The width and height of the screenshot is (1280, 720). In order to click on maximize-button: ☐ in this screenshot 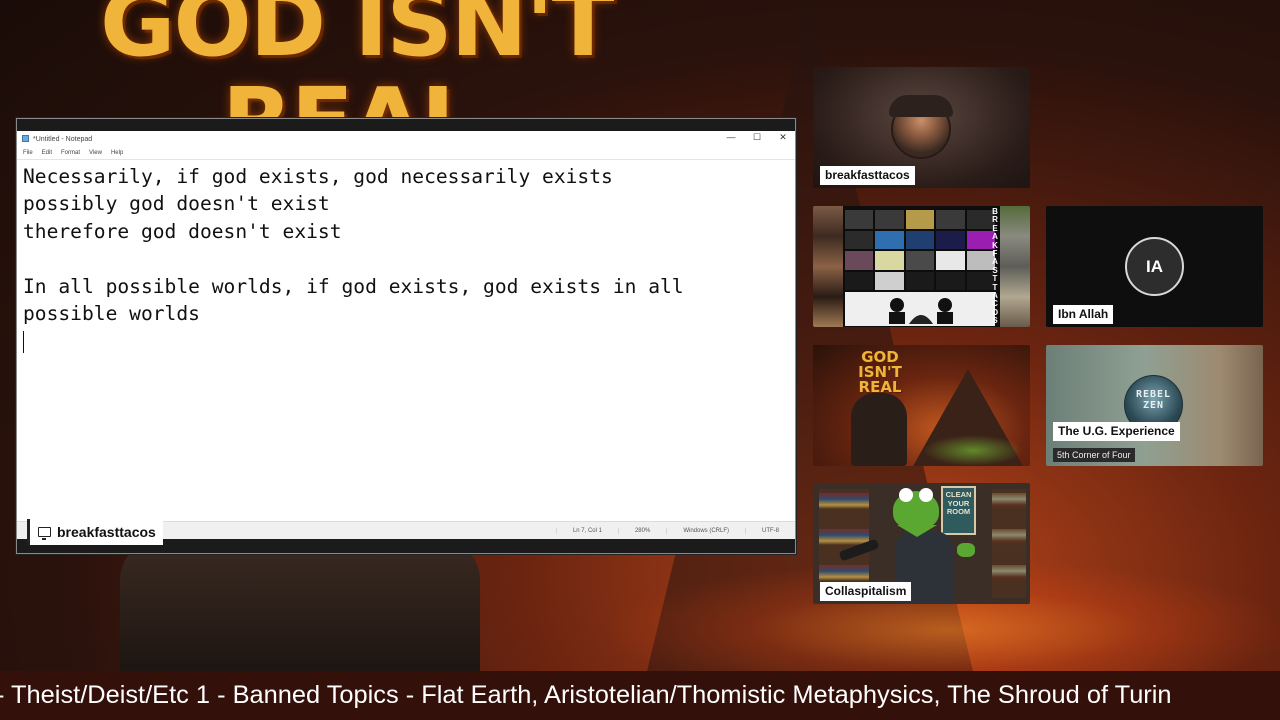, I will do `click(757, 137)`.